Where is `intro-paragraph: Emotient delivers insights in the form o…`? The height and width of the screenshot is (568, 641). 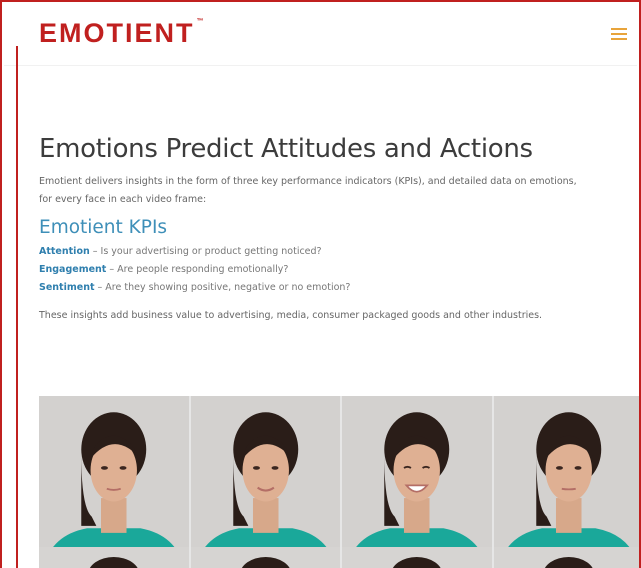 intro-paragraph: Emotient delivers insights in the form o… is located at coordinates (339, 191).